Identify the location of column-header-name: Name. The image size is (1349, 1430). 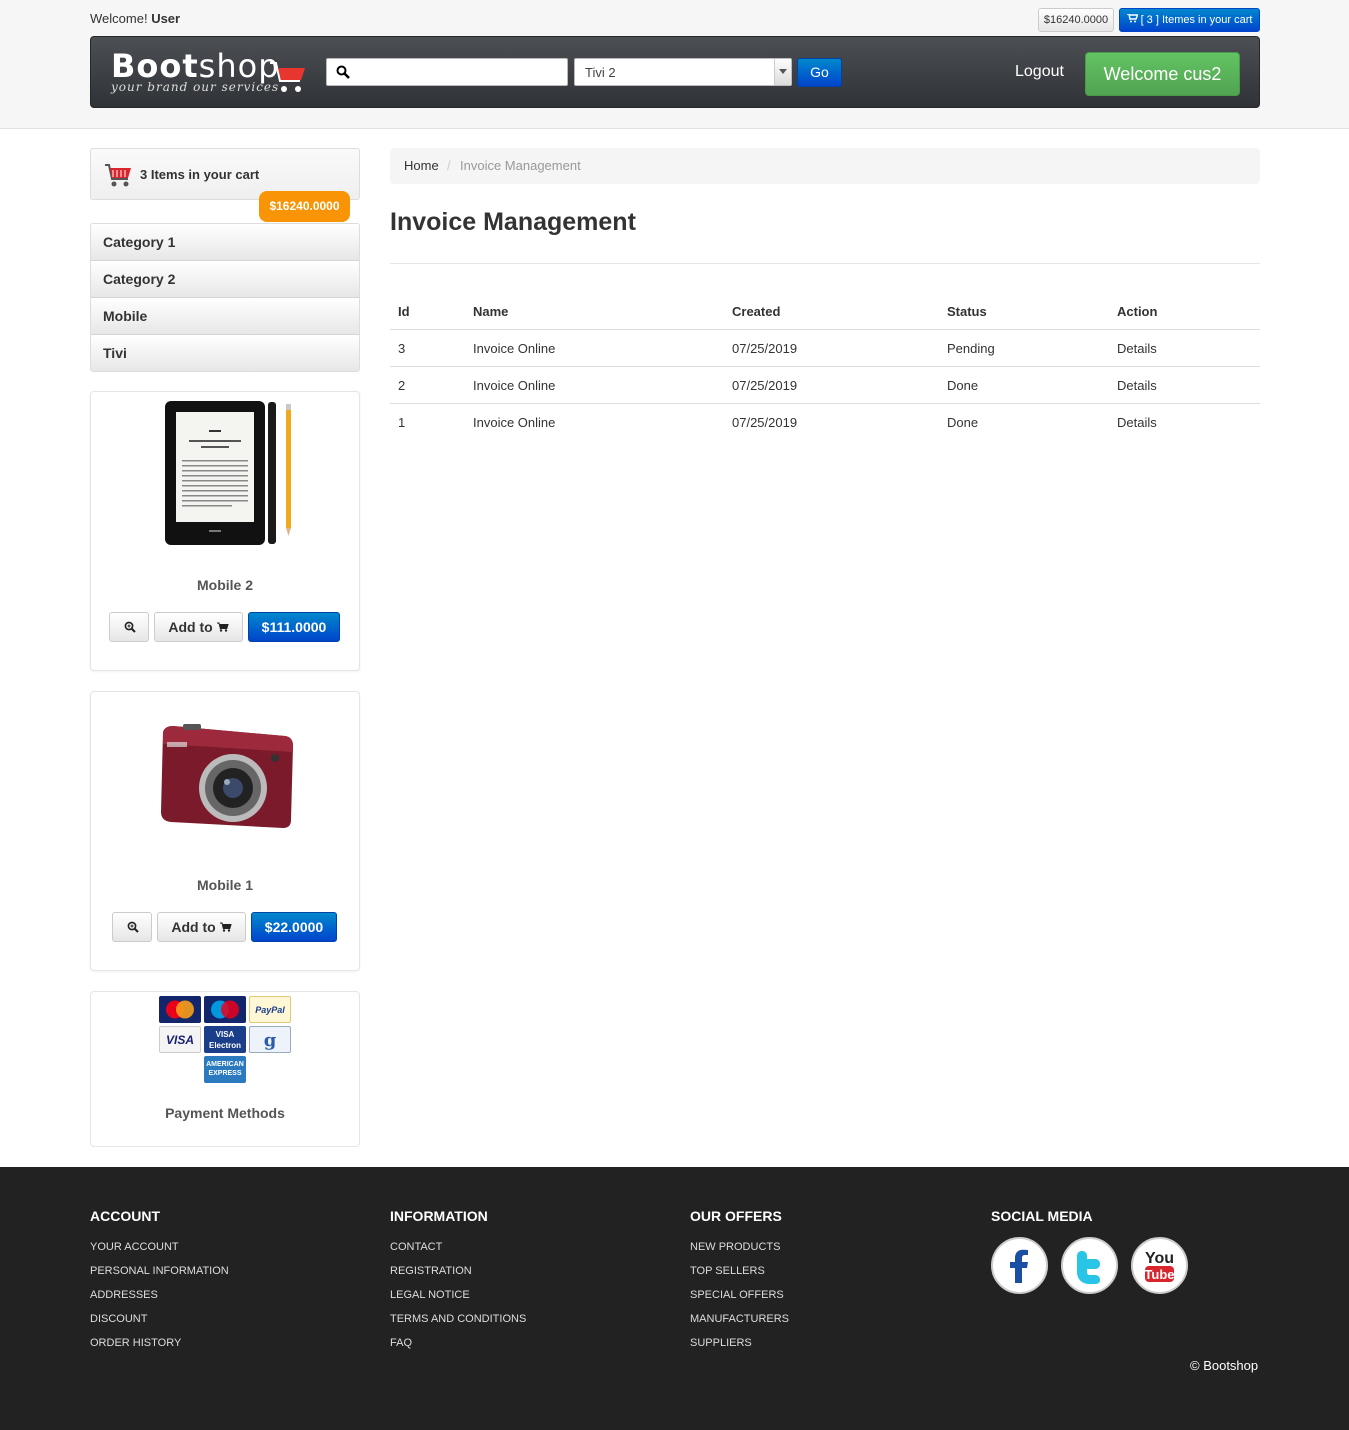
(491, 311).